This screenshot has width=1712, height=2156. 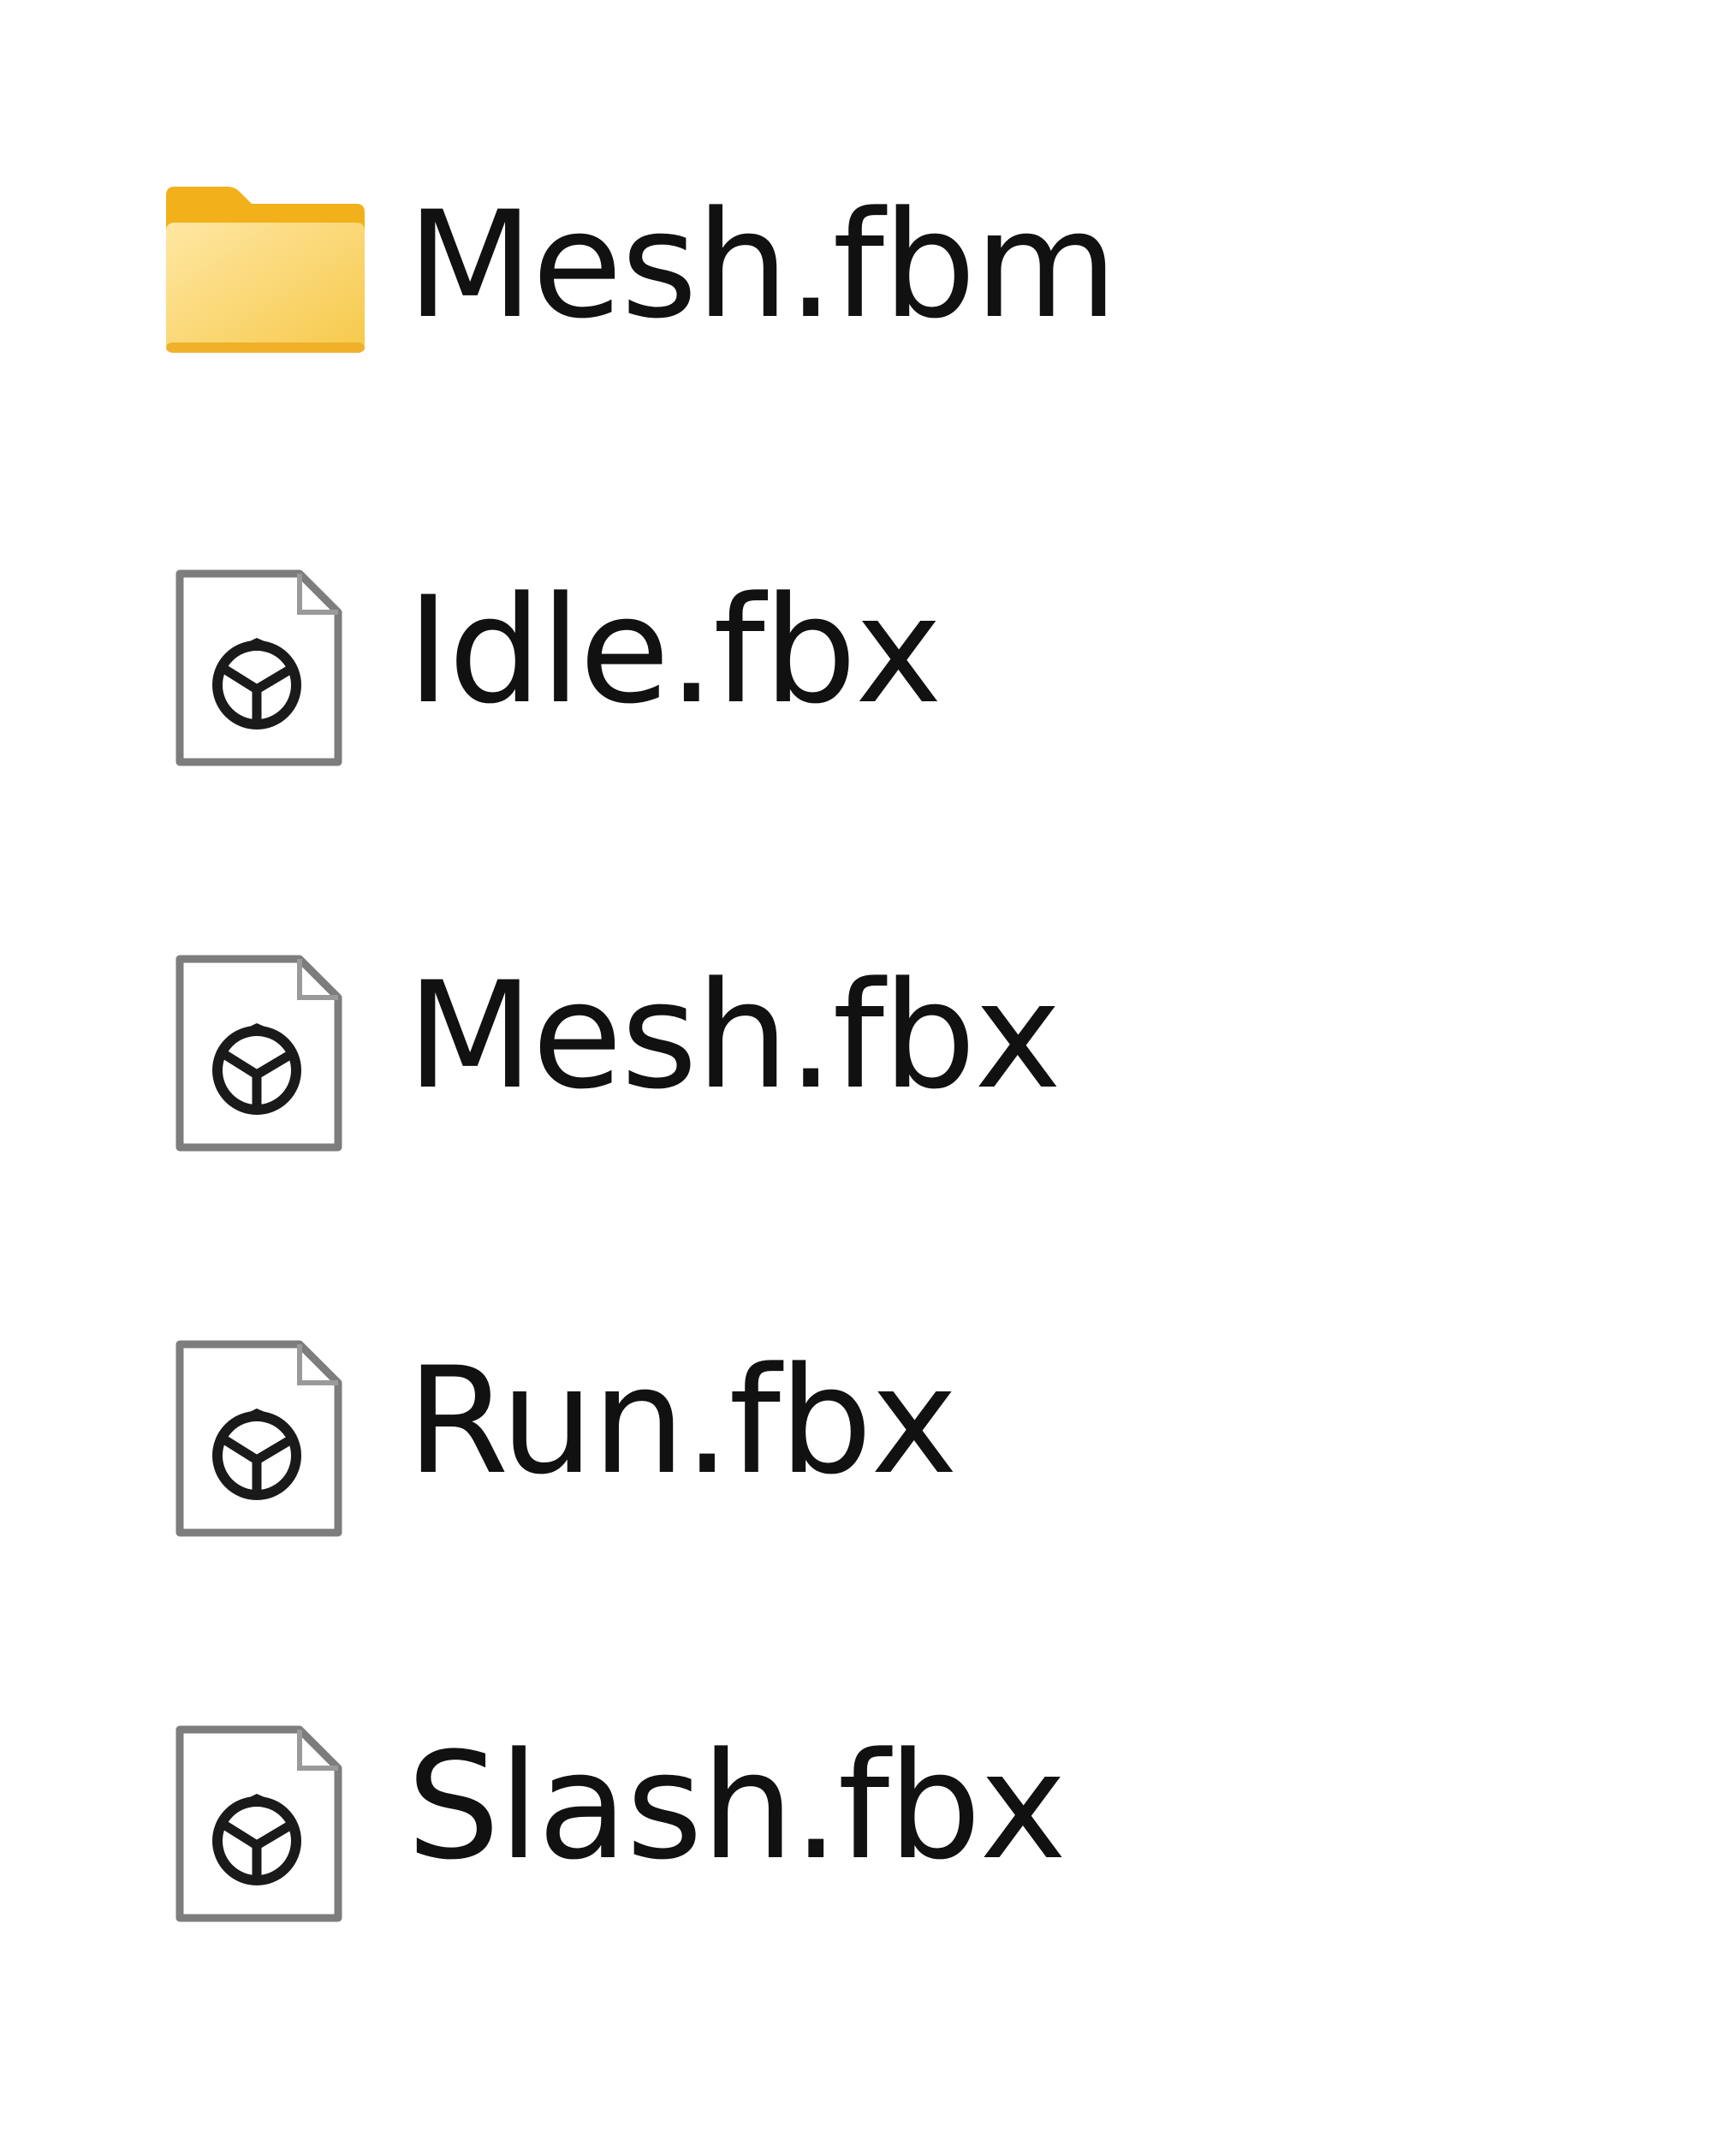 I want to click on folder-icon, so click(x=265, y=282).